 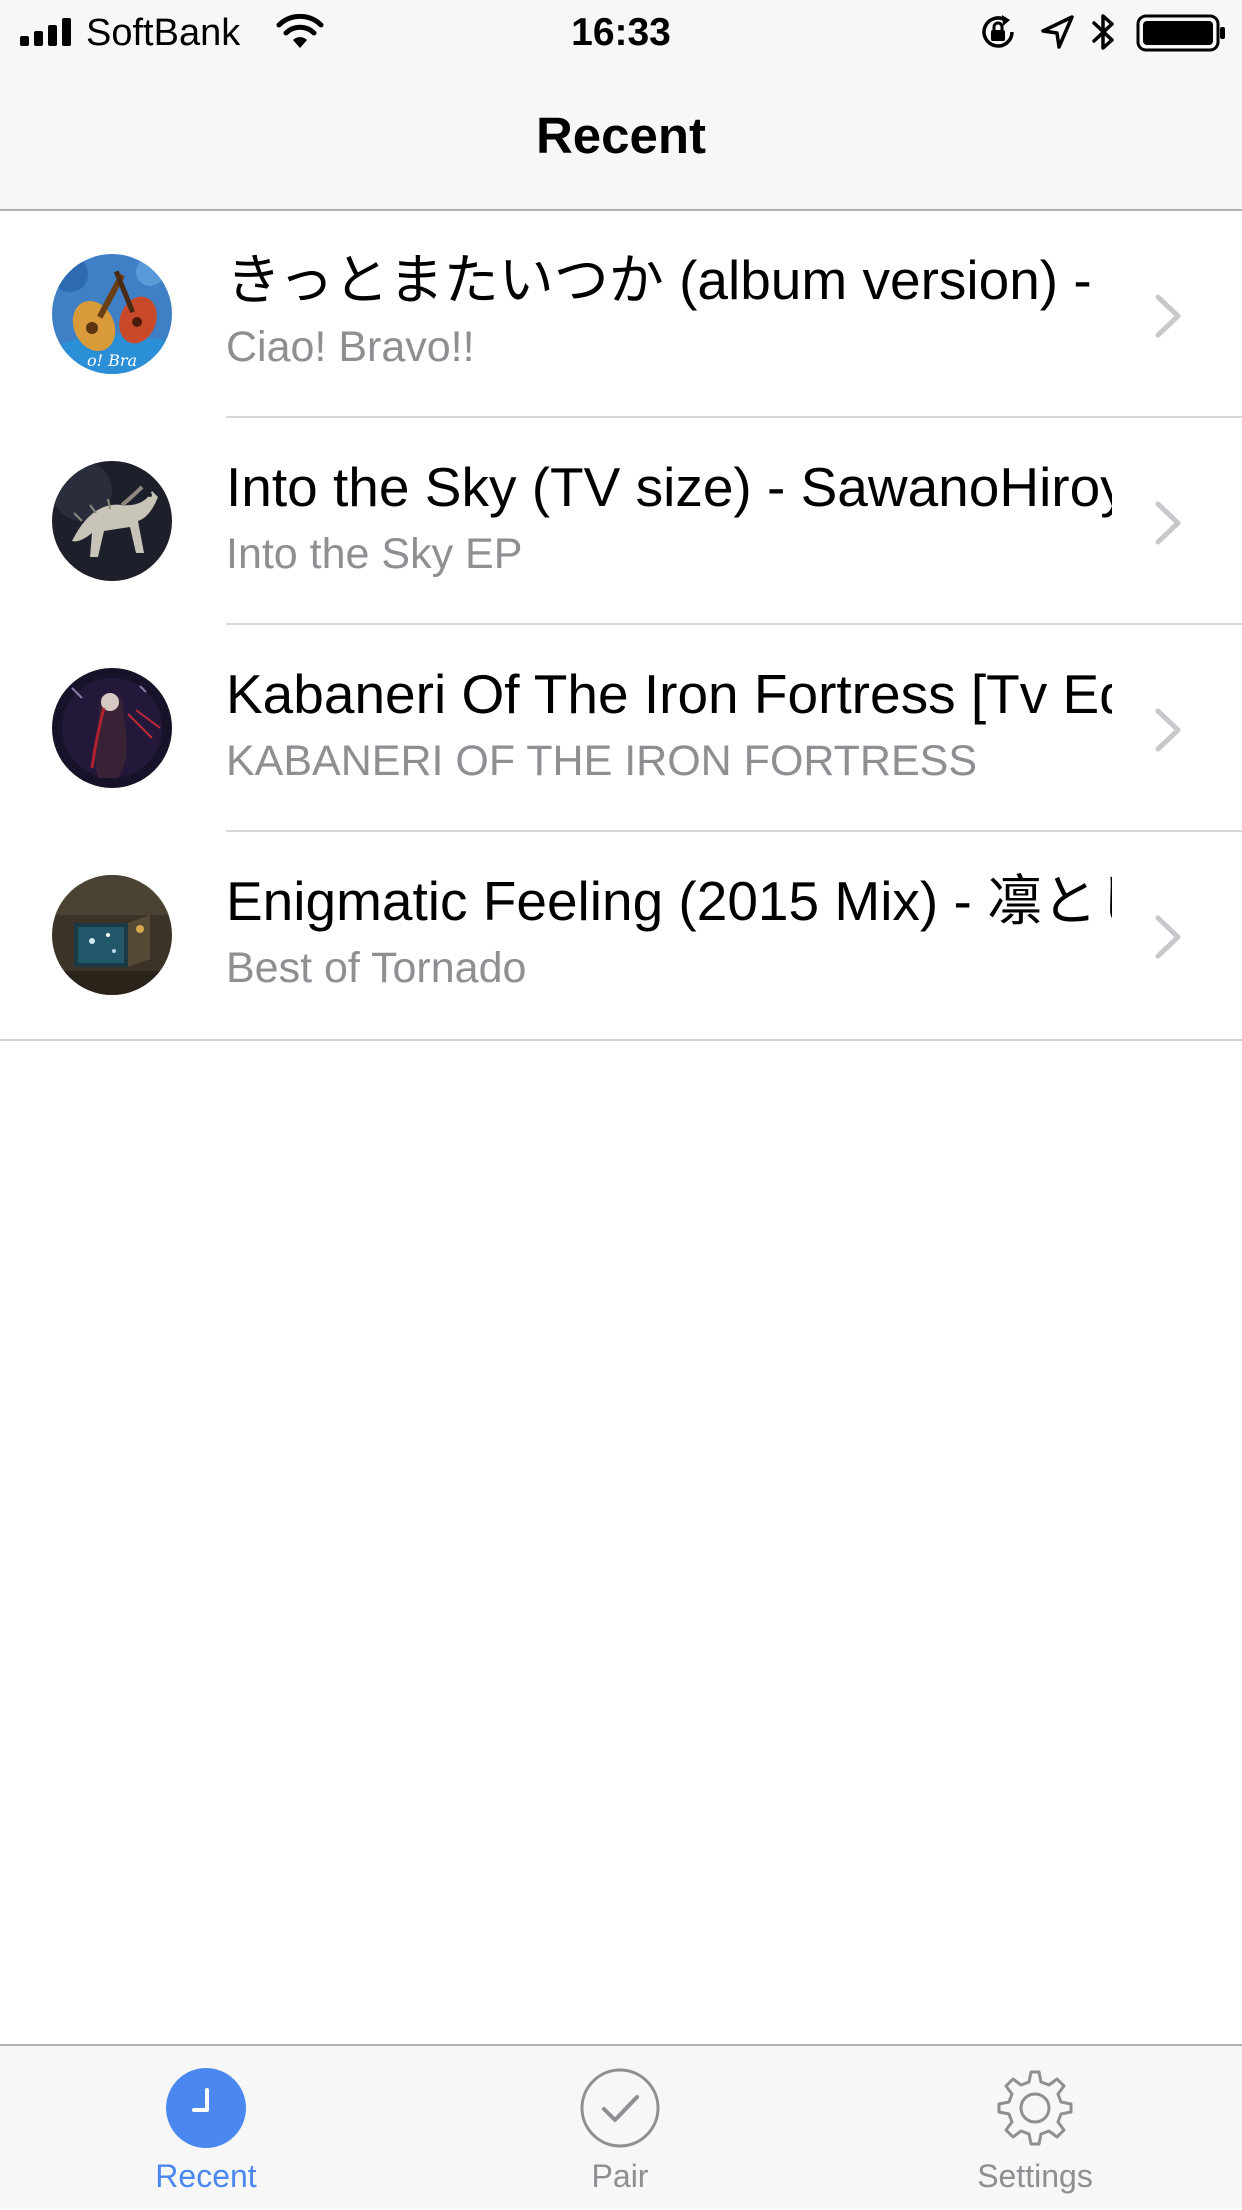 What do you see at coordinates (669, 901) in the screenshot?
I see `track-title: Enigmatic Feeling (2015 Mix) - 凛として時雨` at bounding box center [669, 901].